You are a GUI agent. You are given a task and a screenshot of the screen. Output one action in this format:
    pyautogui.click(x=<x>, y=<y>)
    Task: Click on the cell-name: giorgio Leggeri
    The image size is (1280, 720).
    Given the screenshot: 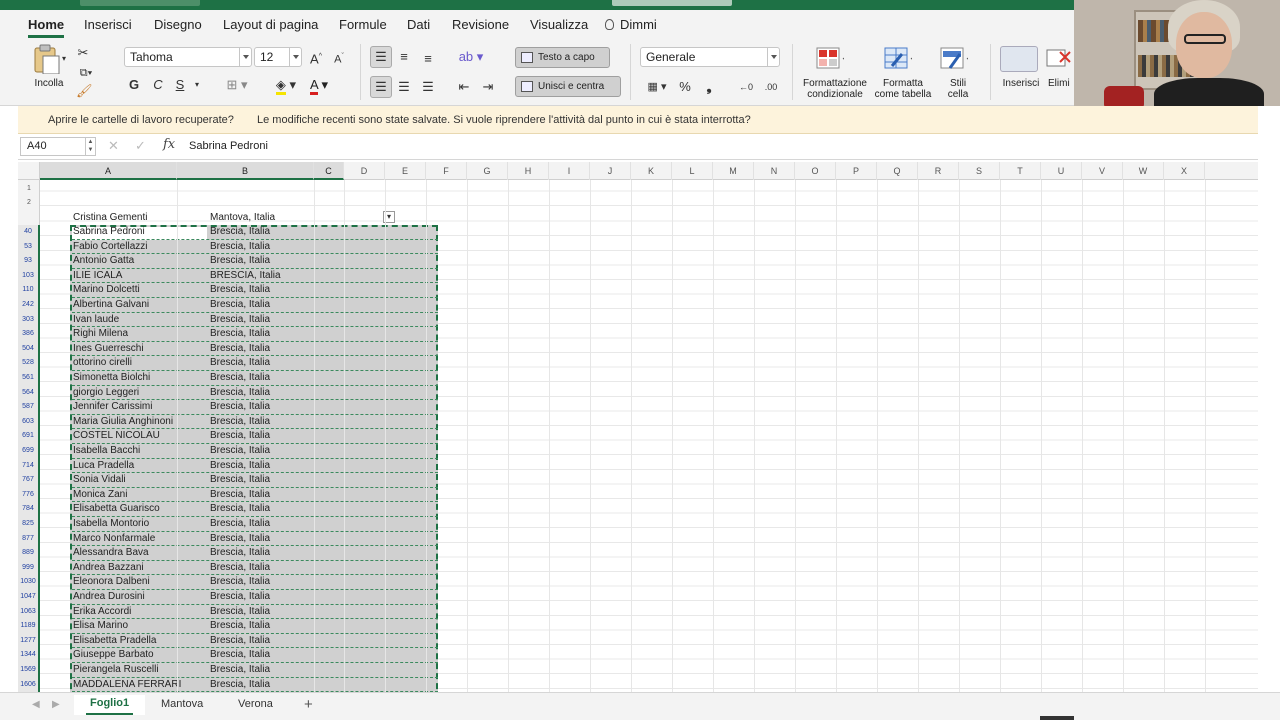 What is the action you would take?
    pyautogui.click(x=106, y=393)
    